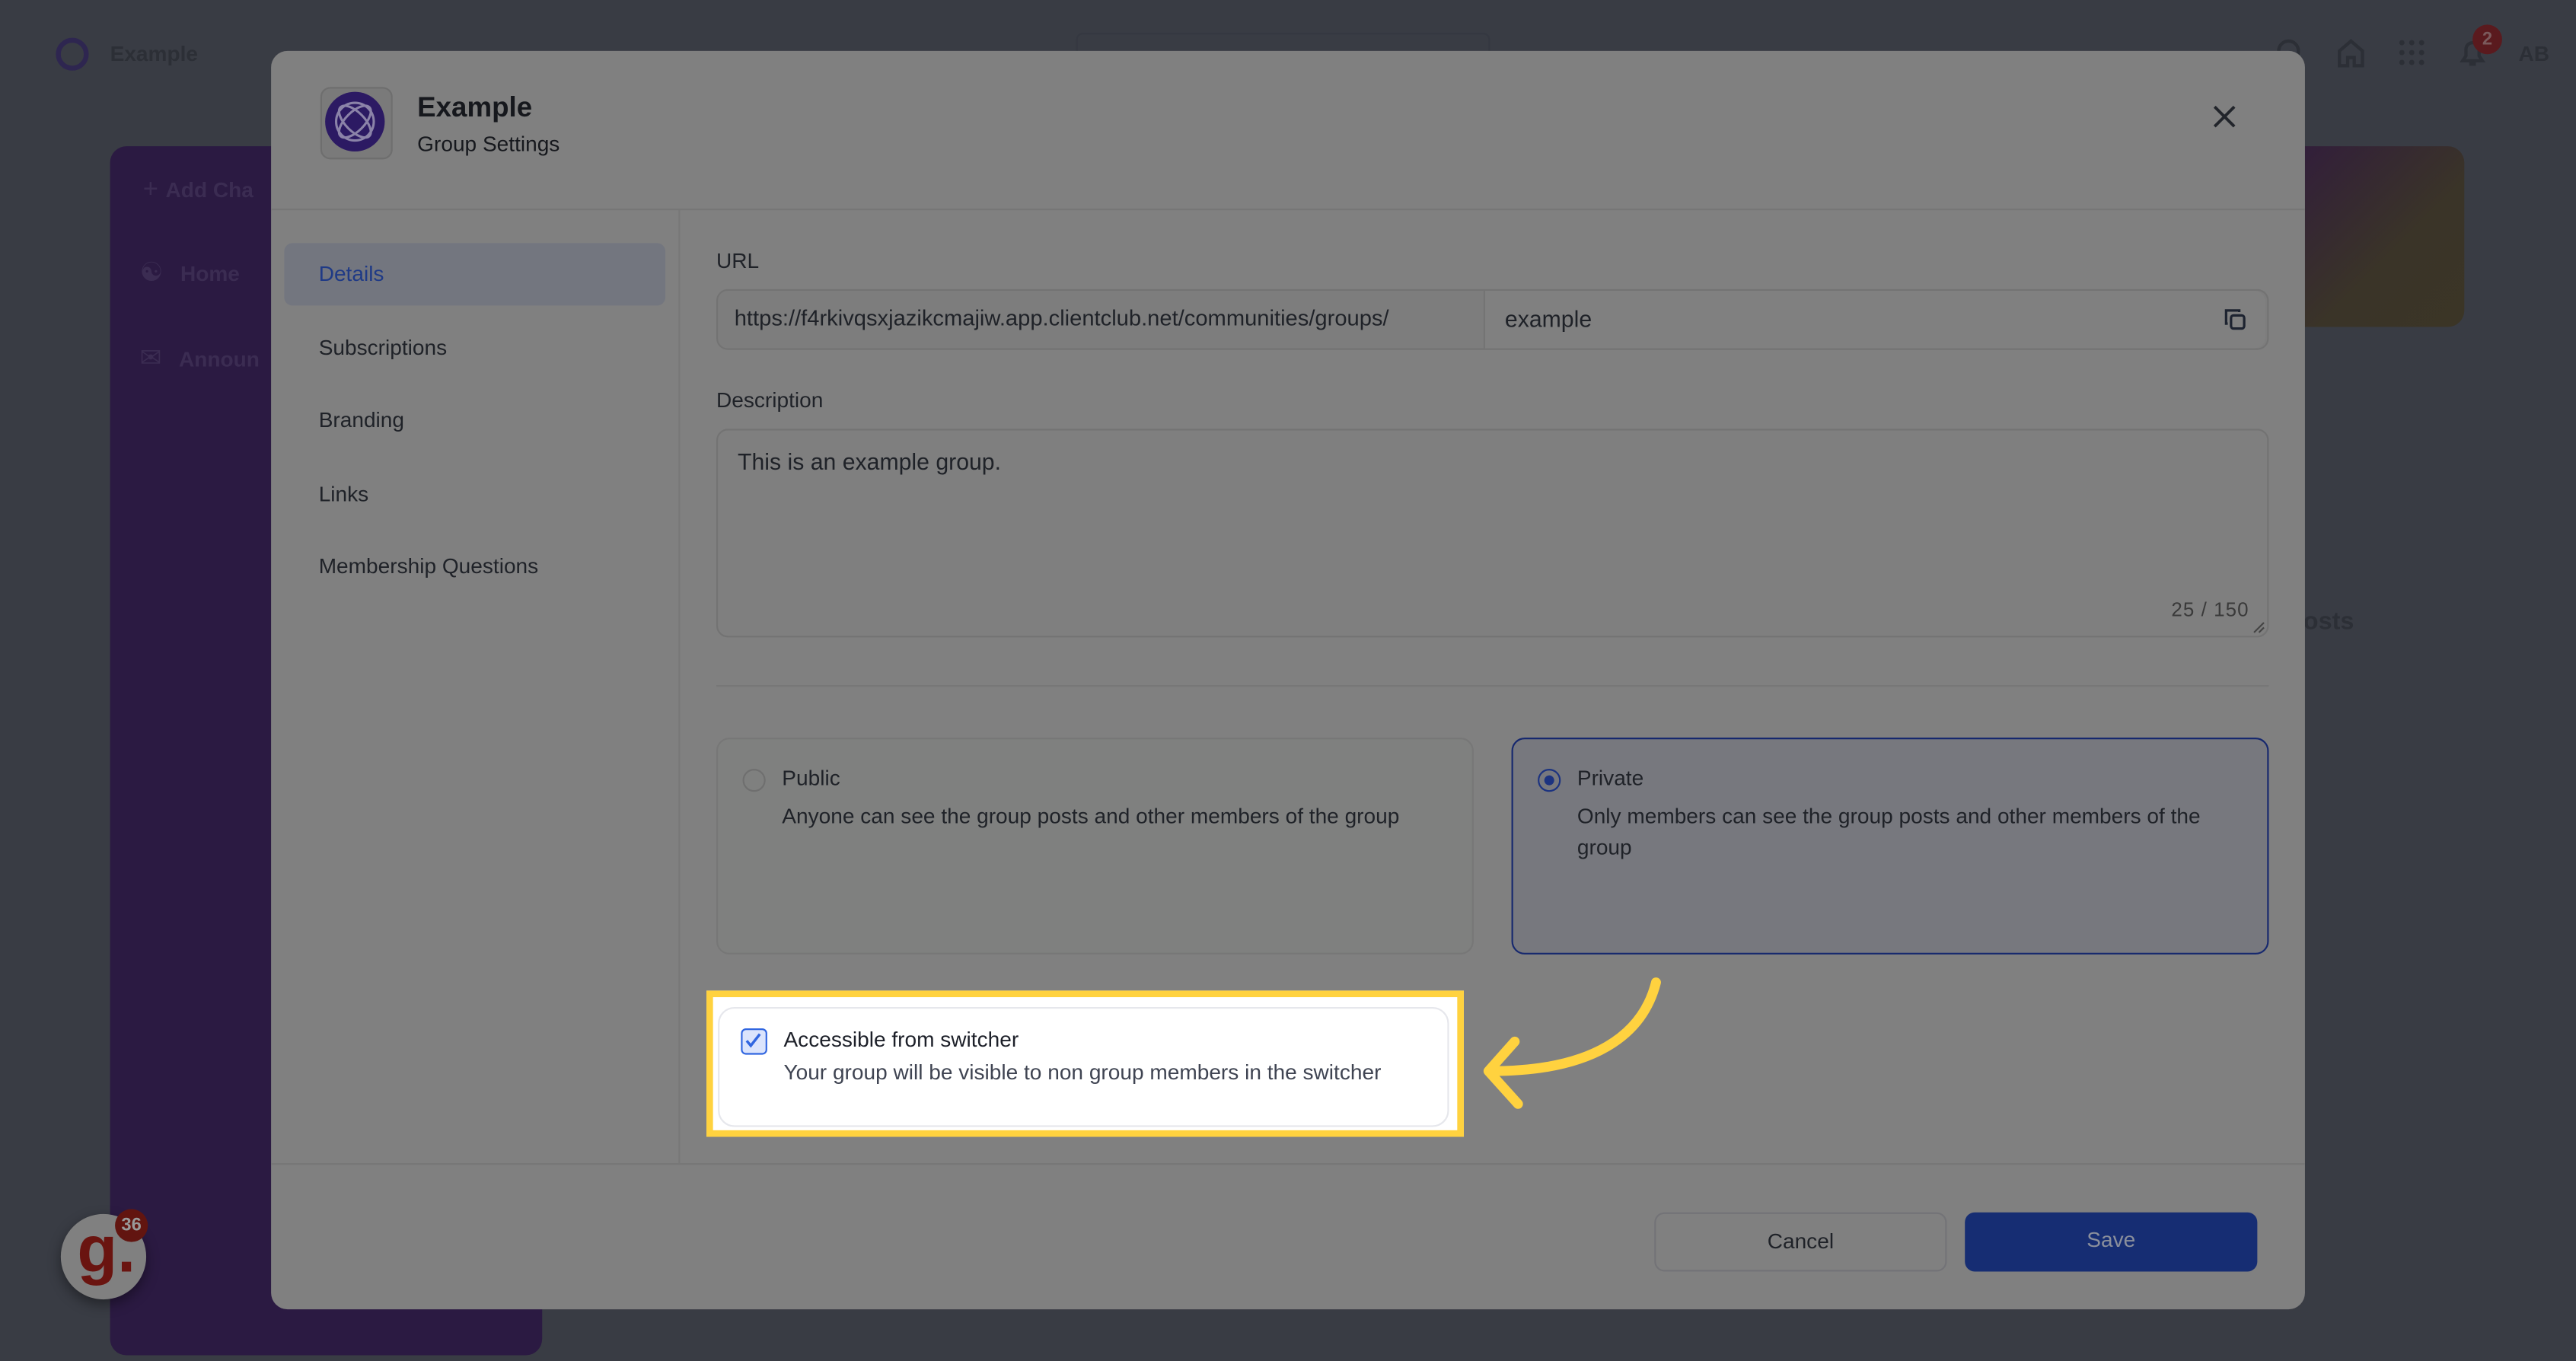 The width and height of the screenshot is (2576, 1361). I want to click on url-label: URL, so click(738, 260).